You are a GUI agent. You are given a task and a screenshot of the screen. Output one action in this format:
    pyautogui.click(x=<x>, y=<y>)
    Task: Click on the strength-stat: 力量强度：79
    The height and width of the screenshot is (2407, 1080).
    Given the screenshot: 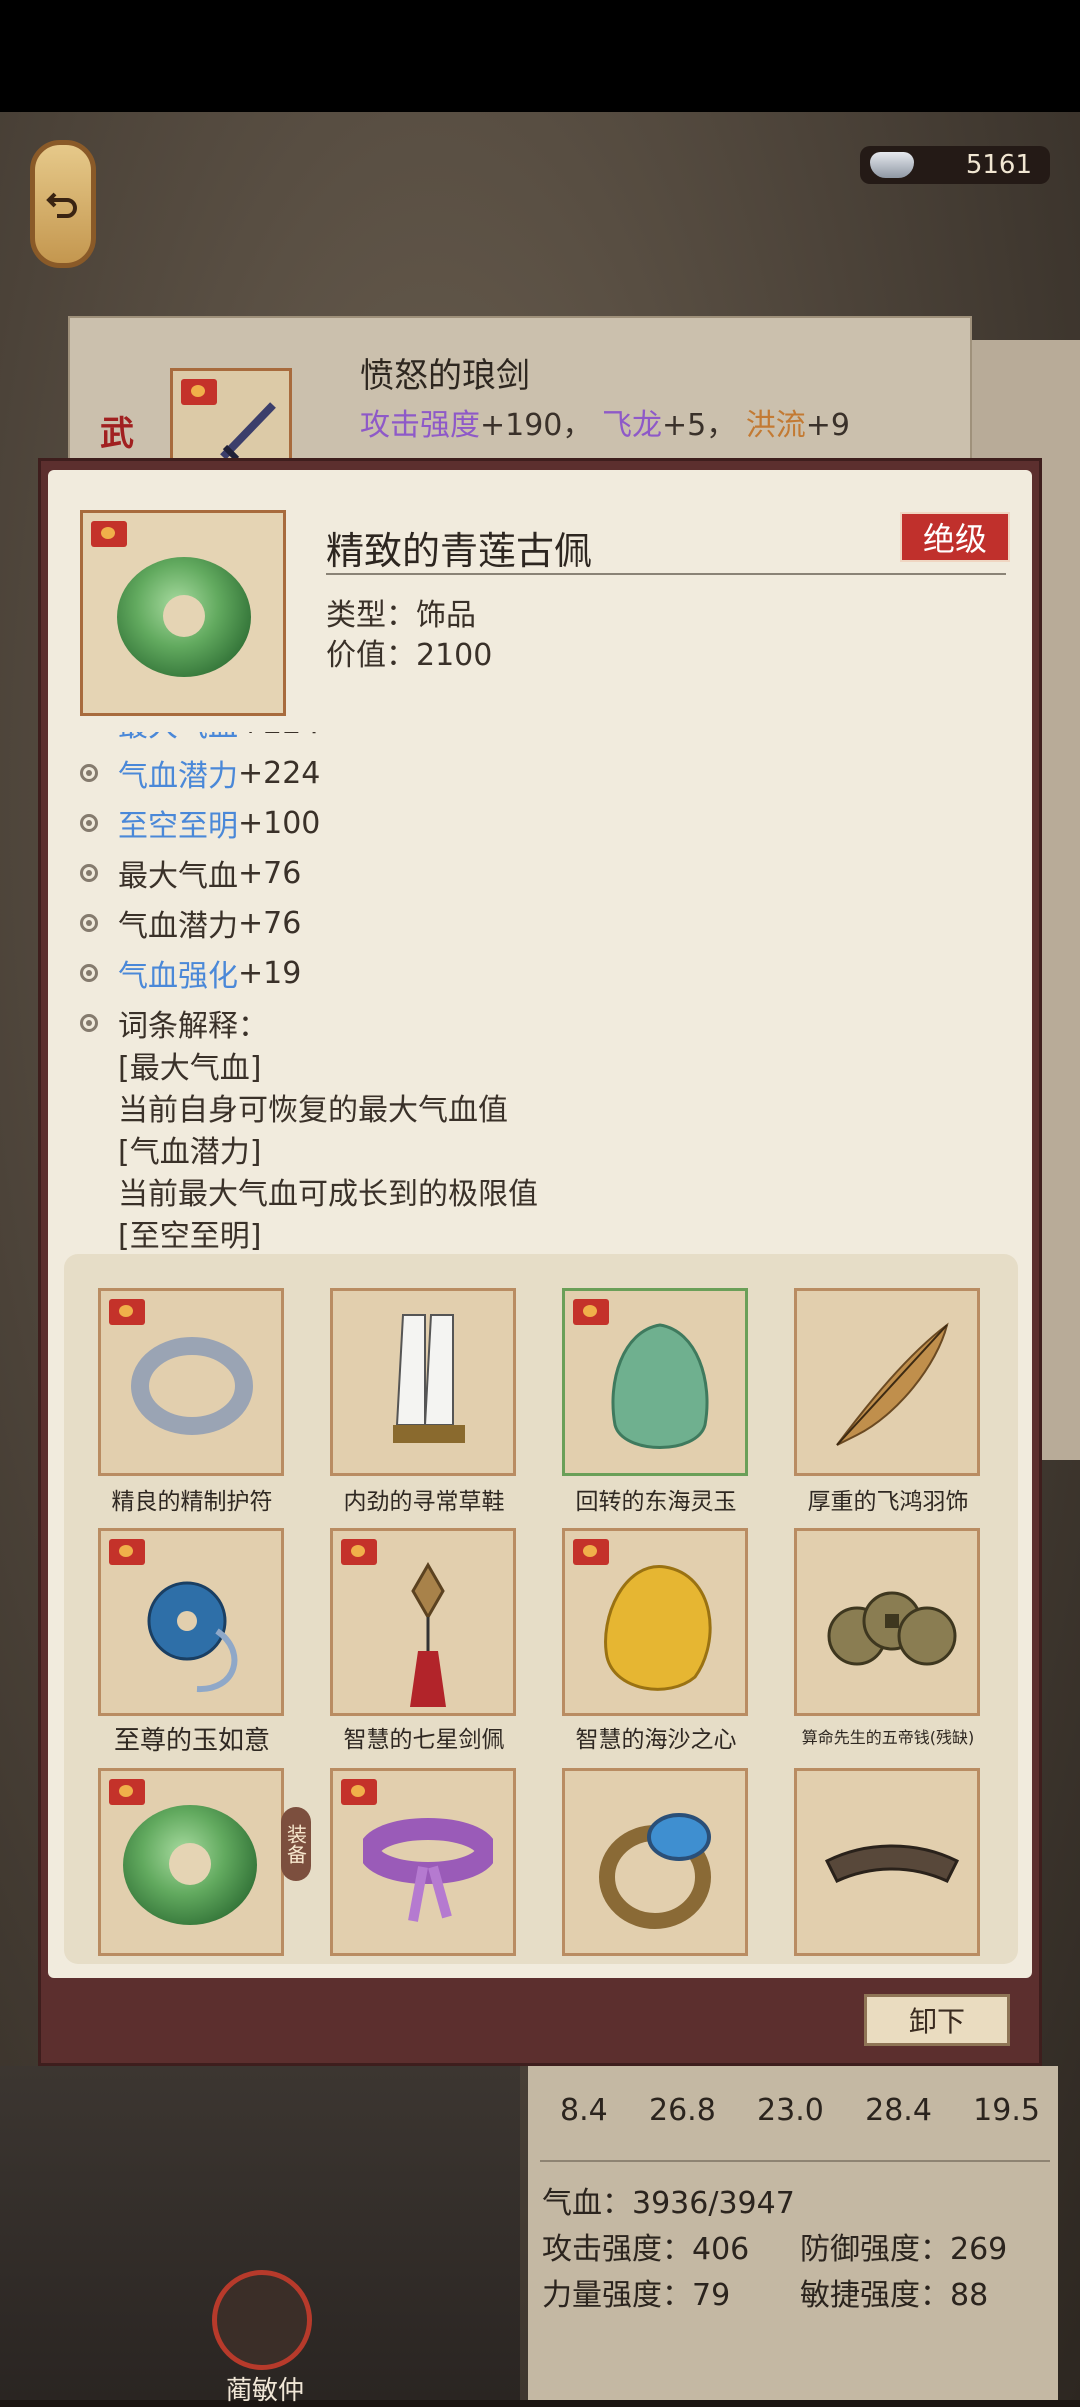 What is the action you would take?
    pyautogui.click(x=636, y=2292)
    